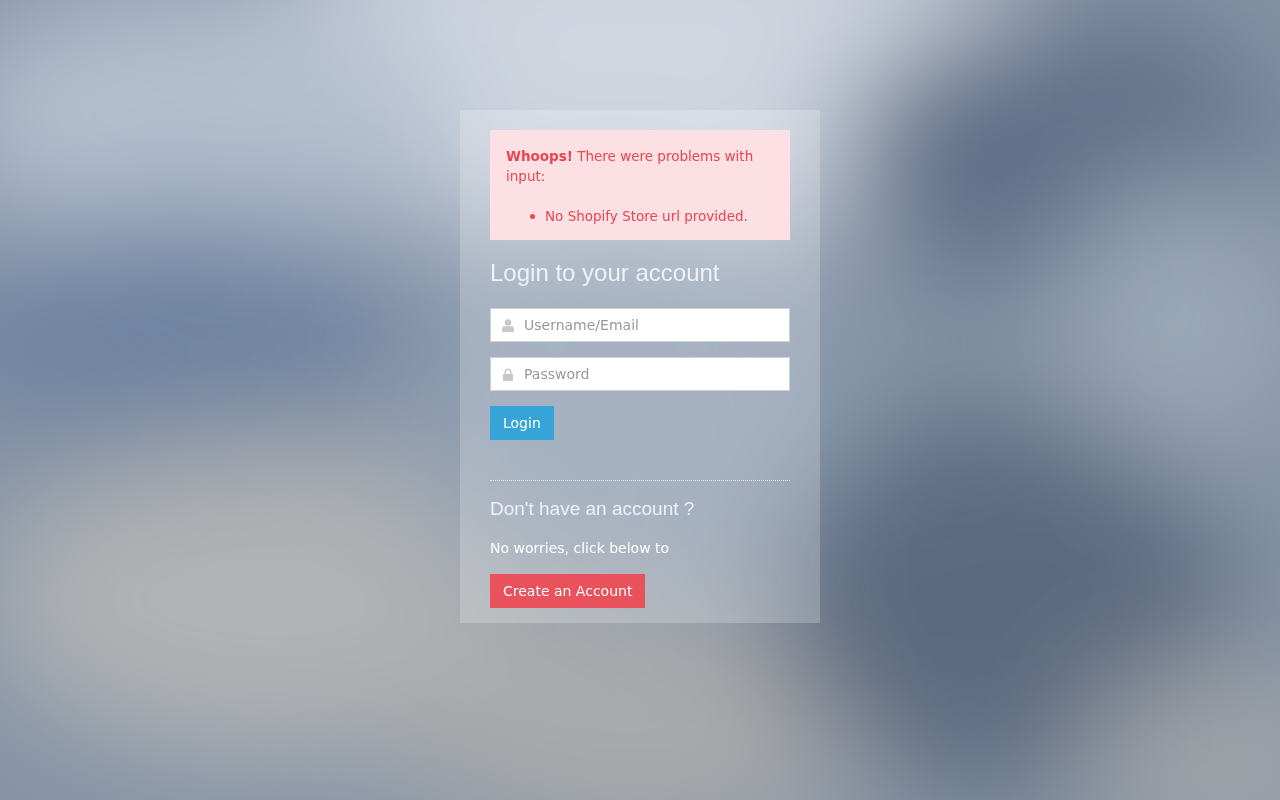 The image size is (1280, 800). I want to click on register-heading: Don't have an account ?, so click(593, 509).